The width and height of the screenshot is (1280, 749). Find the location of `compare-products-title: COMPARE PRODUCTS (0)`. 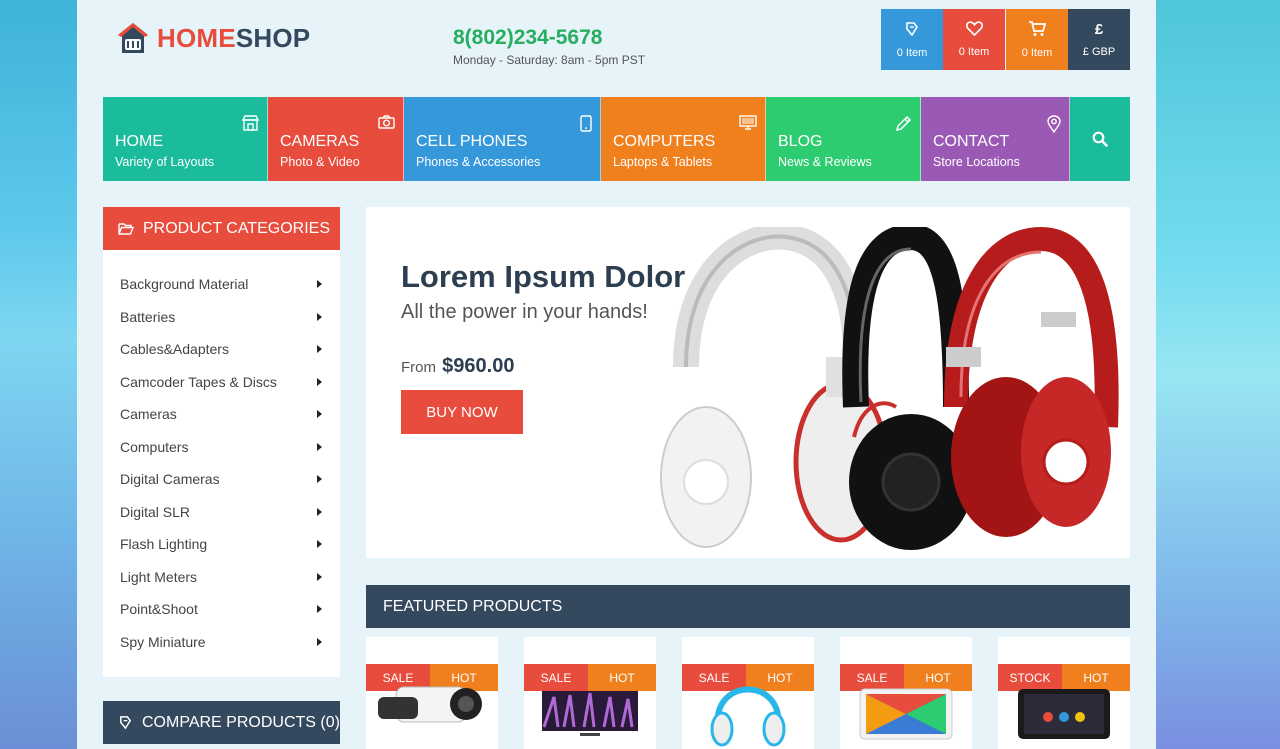

compare-products-title: COMPARE PRODUCTS (0) is located at coordinates (241, 722).